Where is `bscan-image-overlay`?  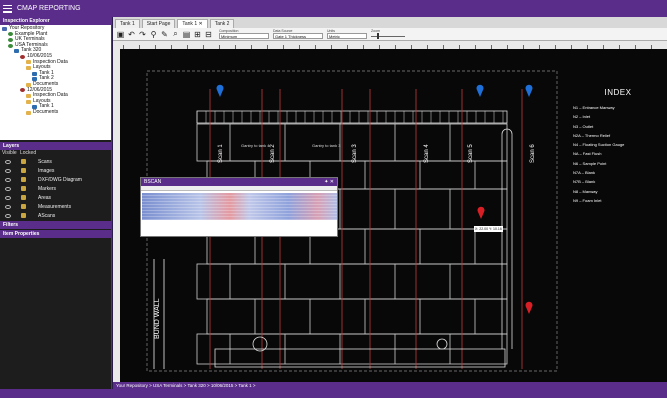 bscan-image-overlay is located at coordinates (239, 206).